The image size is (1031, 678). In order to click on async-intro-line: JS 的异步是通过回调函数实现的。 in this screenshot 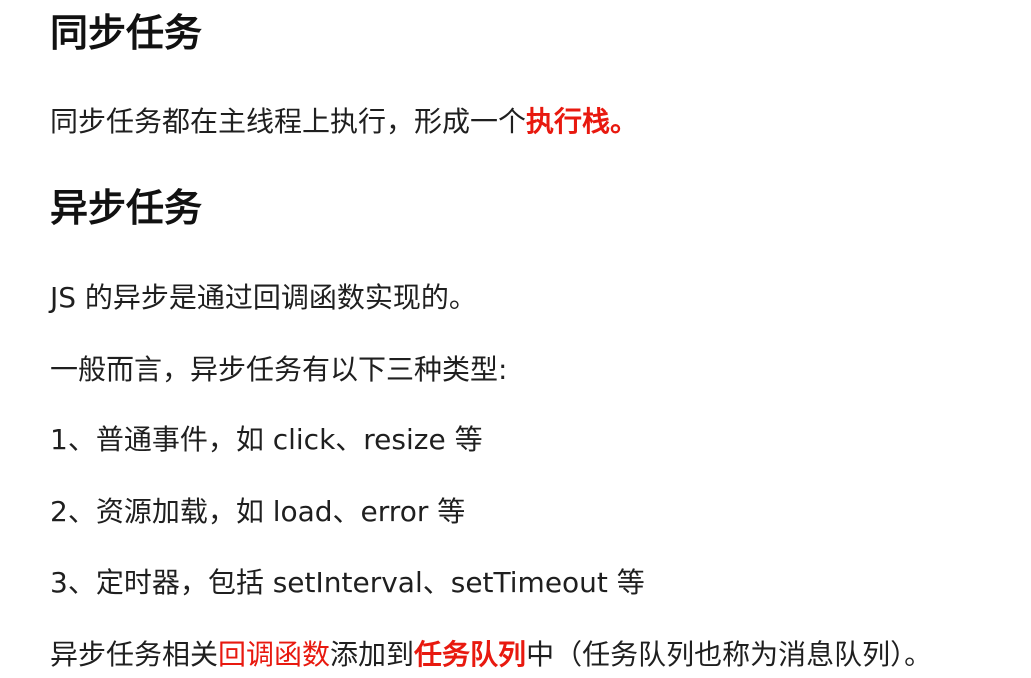, I will do `click(263, 297)`.